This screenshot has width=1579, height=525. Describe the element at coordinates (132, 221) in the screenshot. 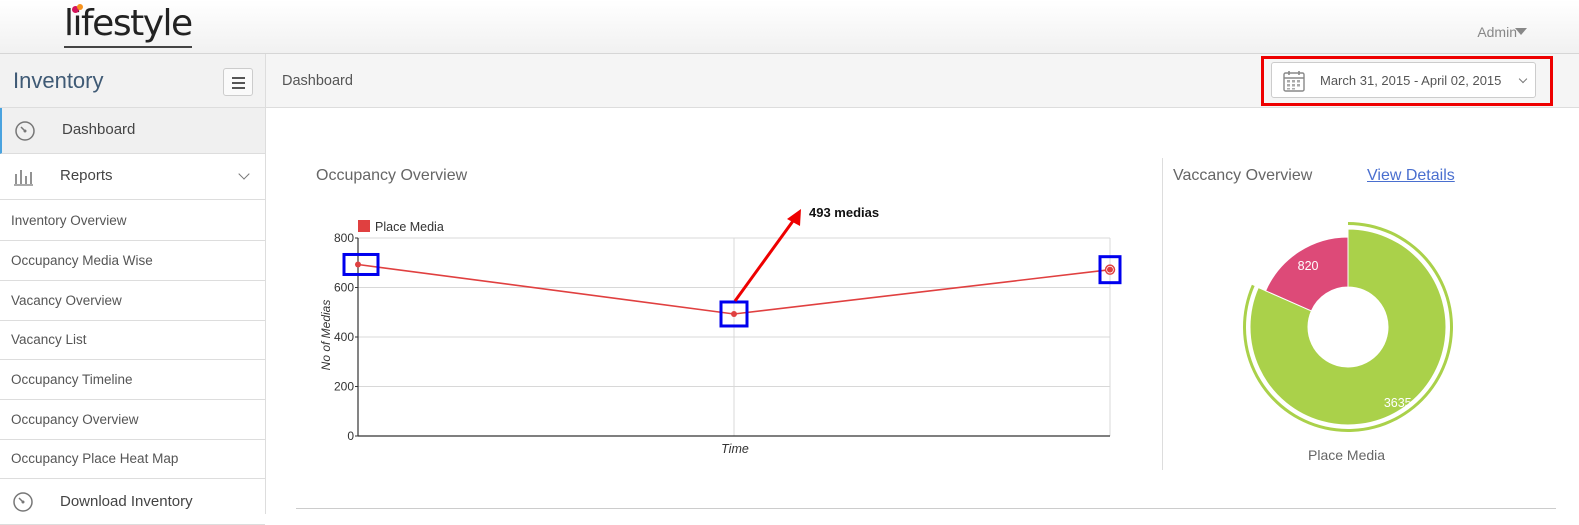

I see `sidebar-item-inventory-overview: Inventory Overview` at that location.